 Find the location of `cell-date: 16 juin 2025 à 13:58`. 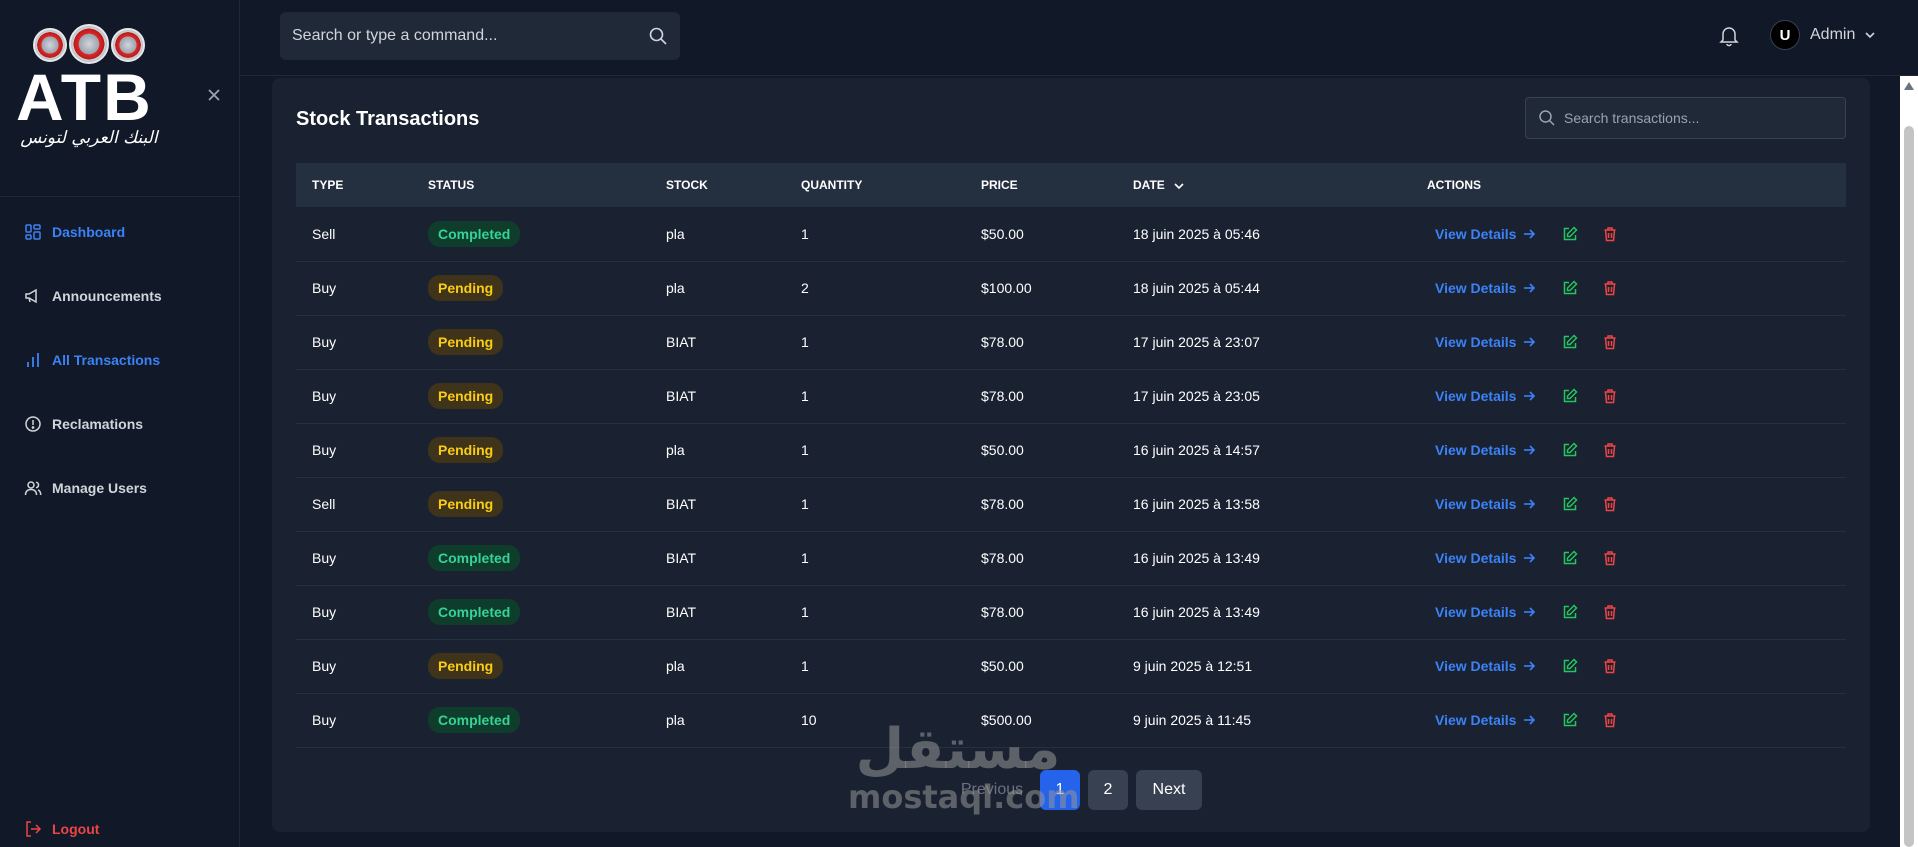

cell-date: 16 juin 2025 à 13:58 is located at coordinates (1196, 504).